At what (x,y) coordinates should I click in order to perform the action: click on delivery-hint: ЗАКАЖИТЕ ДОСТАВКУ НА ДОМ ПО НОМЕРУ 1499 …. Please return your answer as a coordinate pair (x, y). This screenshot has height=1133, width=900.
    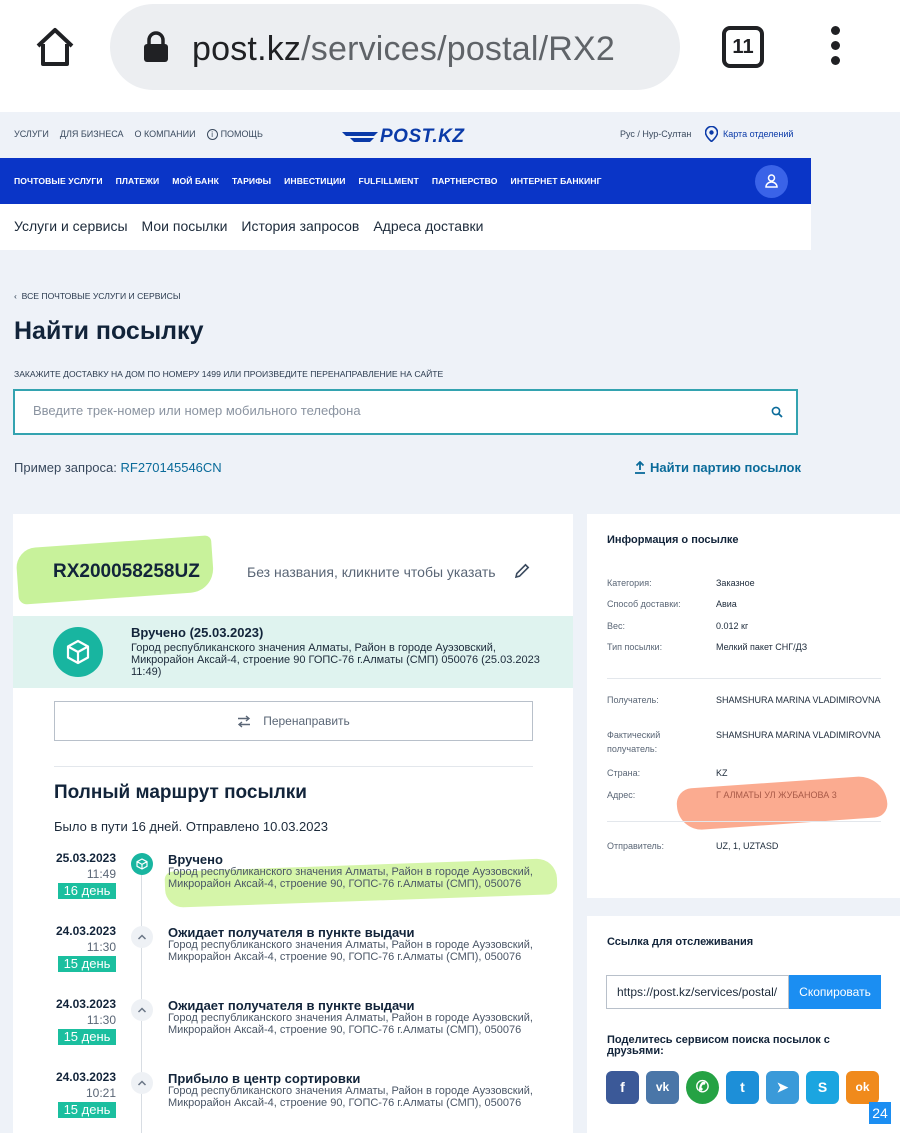
    Looking at the image, I should click on (229, 374).